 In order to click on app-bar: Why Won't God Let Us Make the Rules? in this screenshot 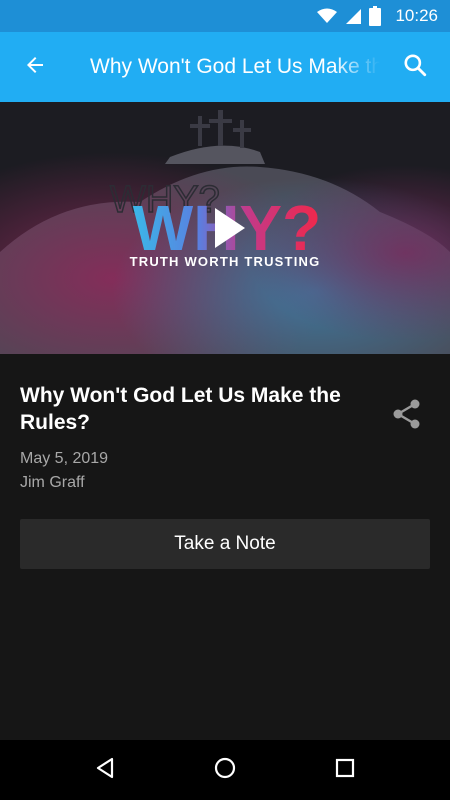, I will do `click(225, 67)`.